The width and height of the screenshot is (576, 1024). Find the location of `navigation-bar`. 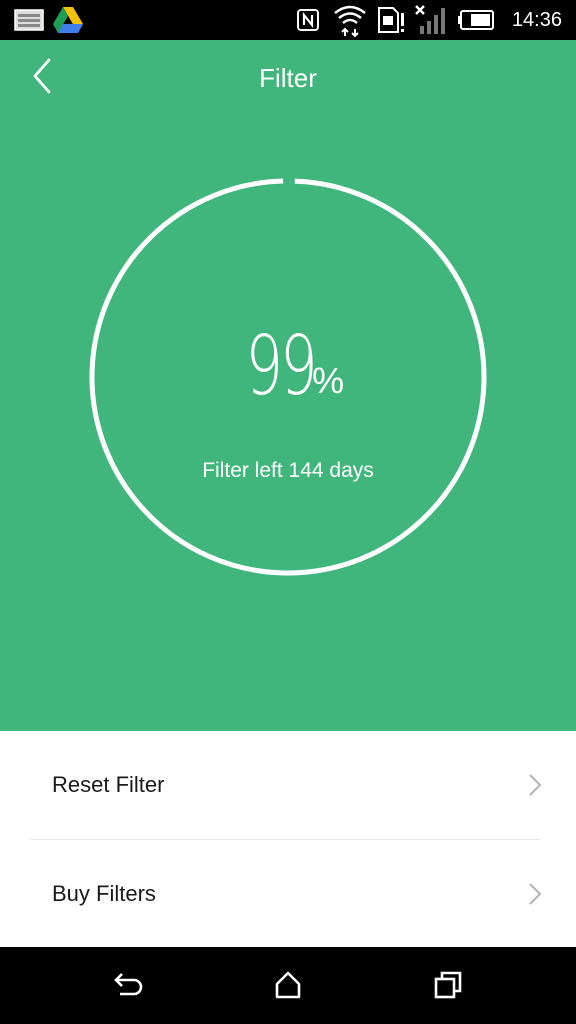

navigation-bar is located at coordinates (288, 985).